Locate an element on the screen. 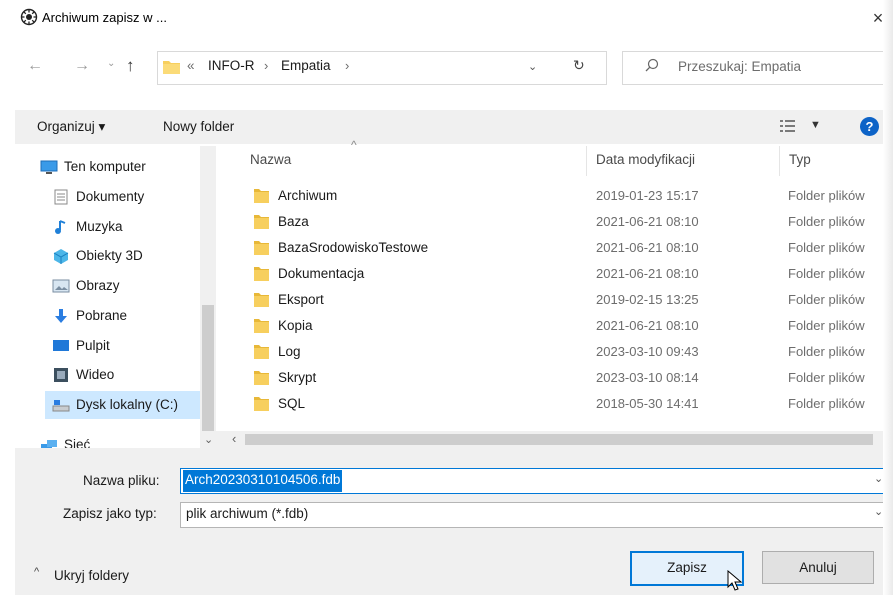  forward-icon: → is located at coordinates (82, 66).